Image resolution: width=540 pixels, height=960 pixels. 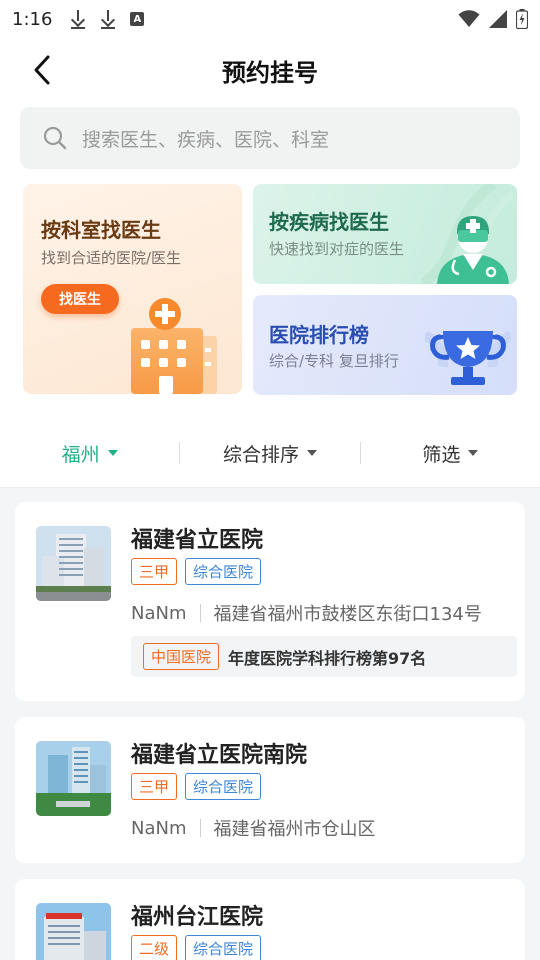 What do you see at coordinates (101, 230) in the screenshot?
I see `card-title: 按科室找医生` at bounding box center [101, 230].